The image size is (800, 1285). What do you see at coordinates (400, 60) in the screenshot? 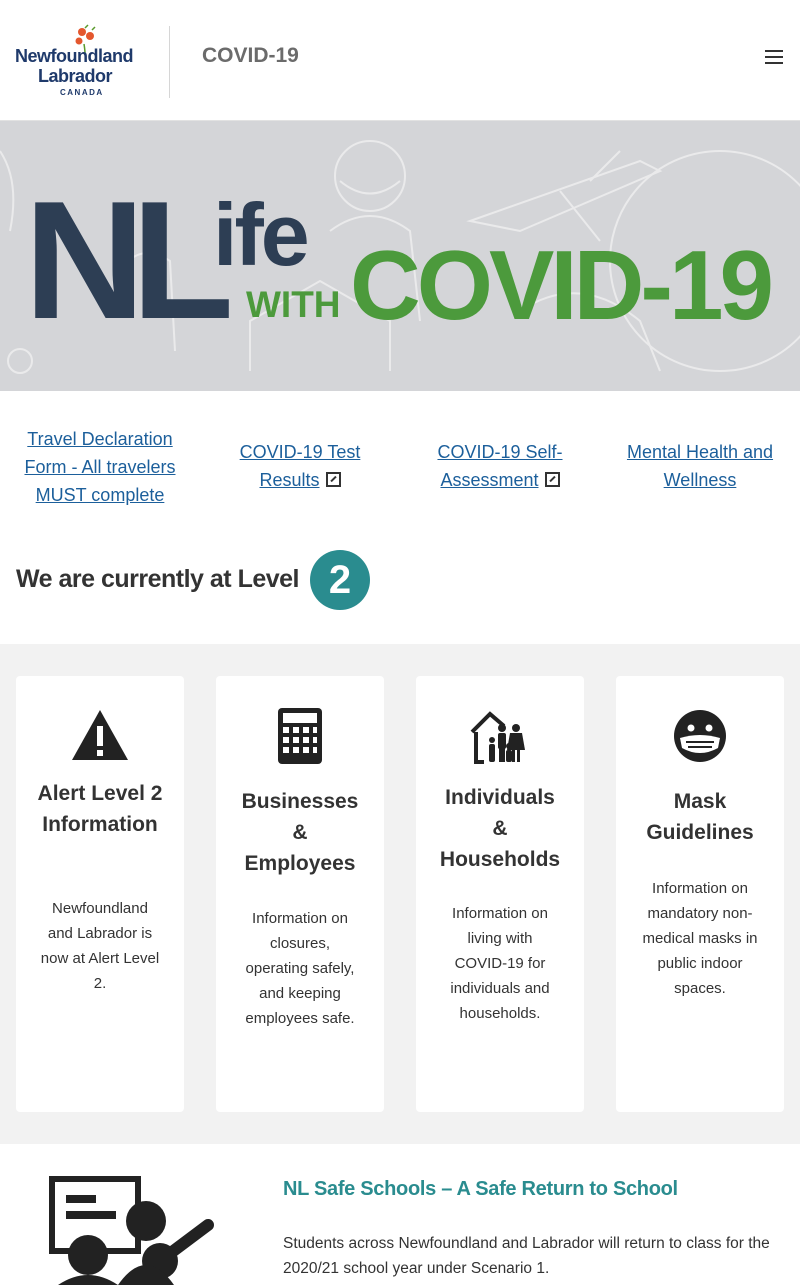
I see `site-header: Newfoundland Labrador CANADA COVID-19` at bounding box center [400, 60].